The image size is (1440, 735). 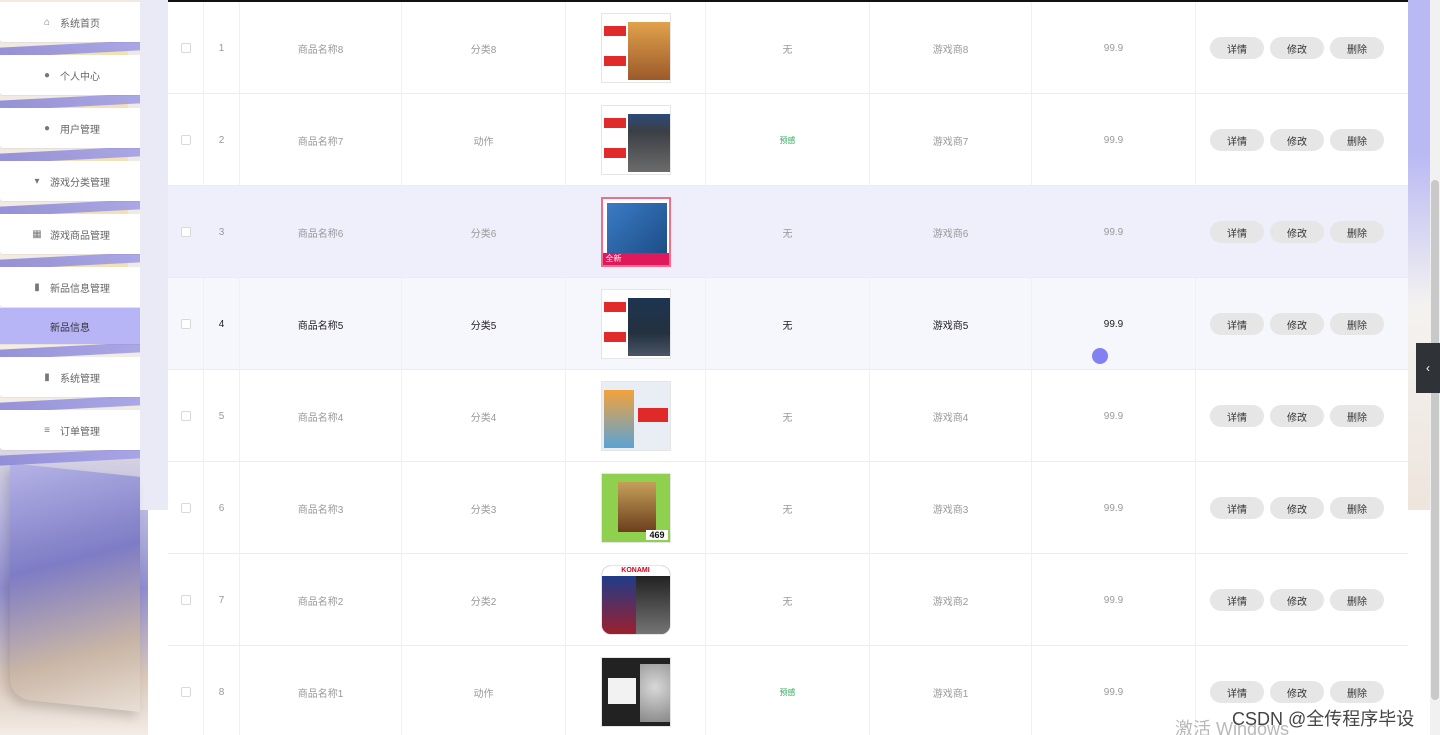 I want to click on chart-icon: ▮, so click(x=37, y=287).